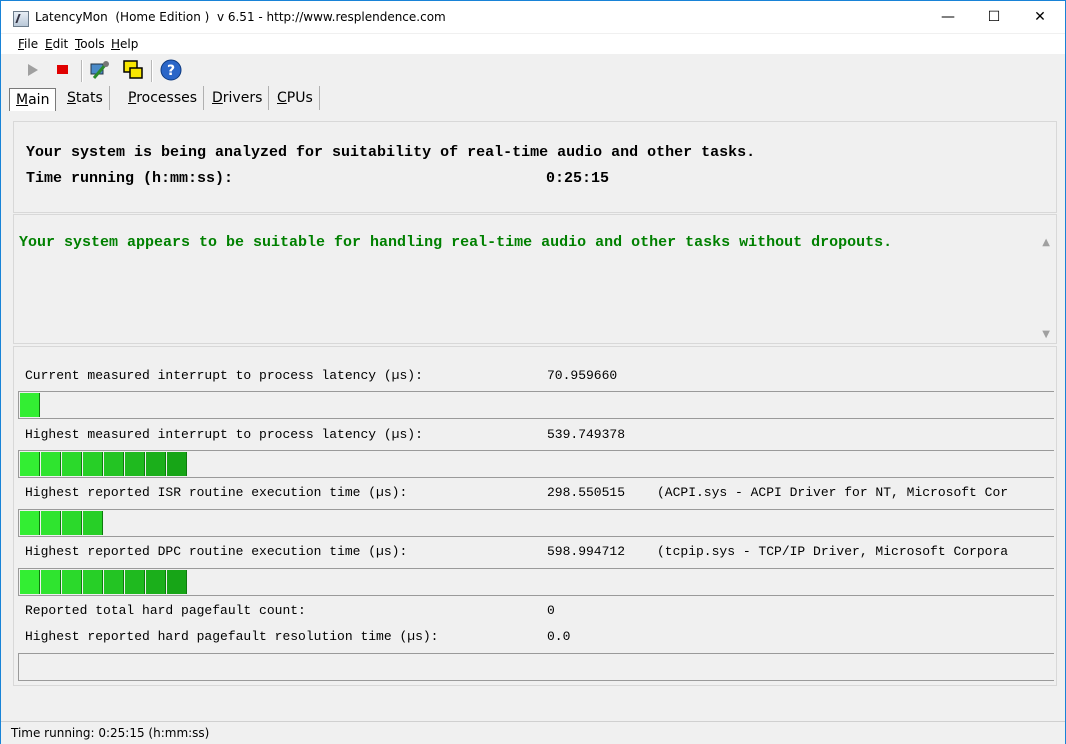 The image size is (1066, 744). Describe the element at coordinates (165, 610) in the screenshot. I see `pagefault-count-label: Reported total hard pagefault count:` at that location.